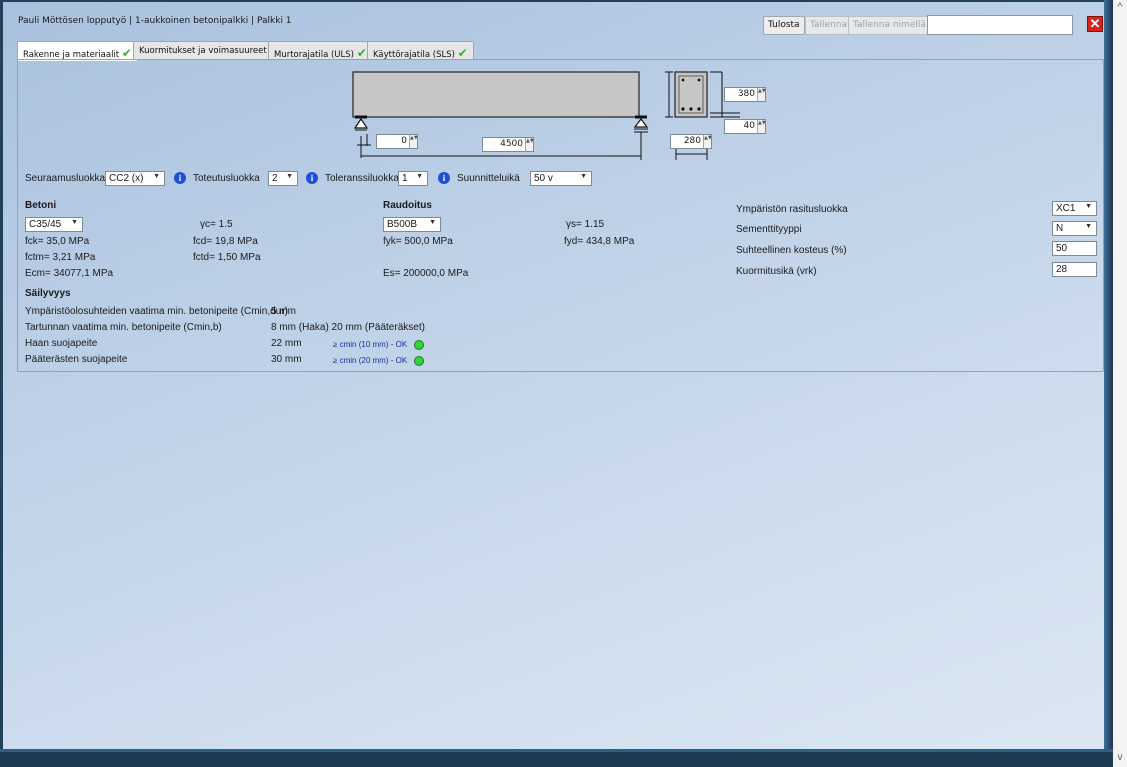 The width and height of the screenshot is (1127, 767). Describe the element at coordinates (41, 205) in the screenshot. I see `concrete-heading: Betoni` at that location.